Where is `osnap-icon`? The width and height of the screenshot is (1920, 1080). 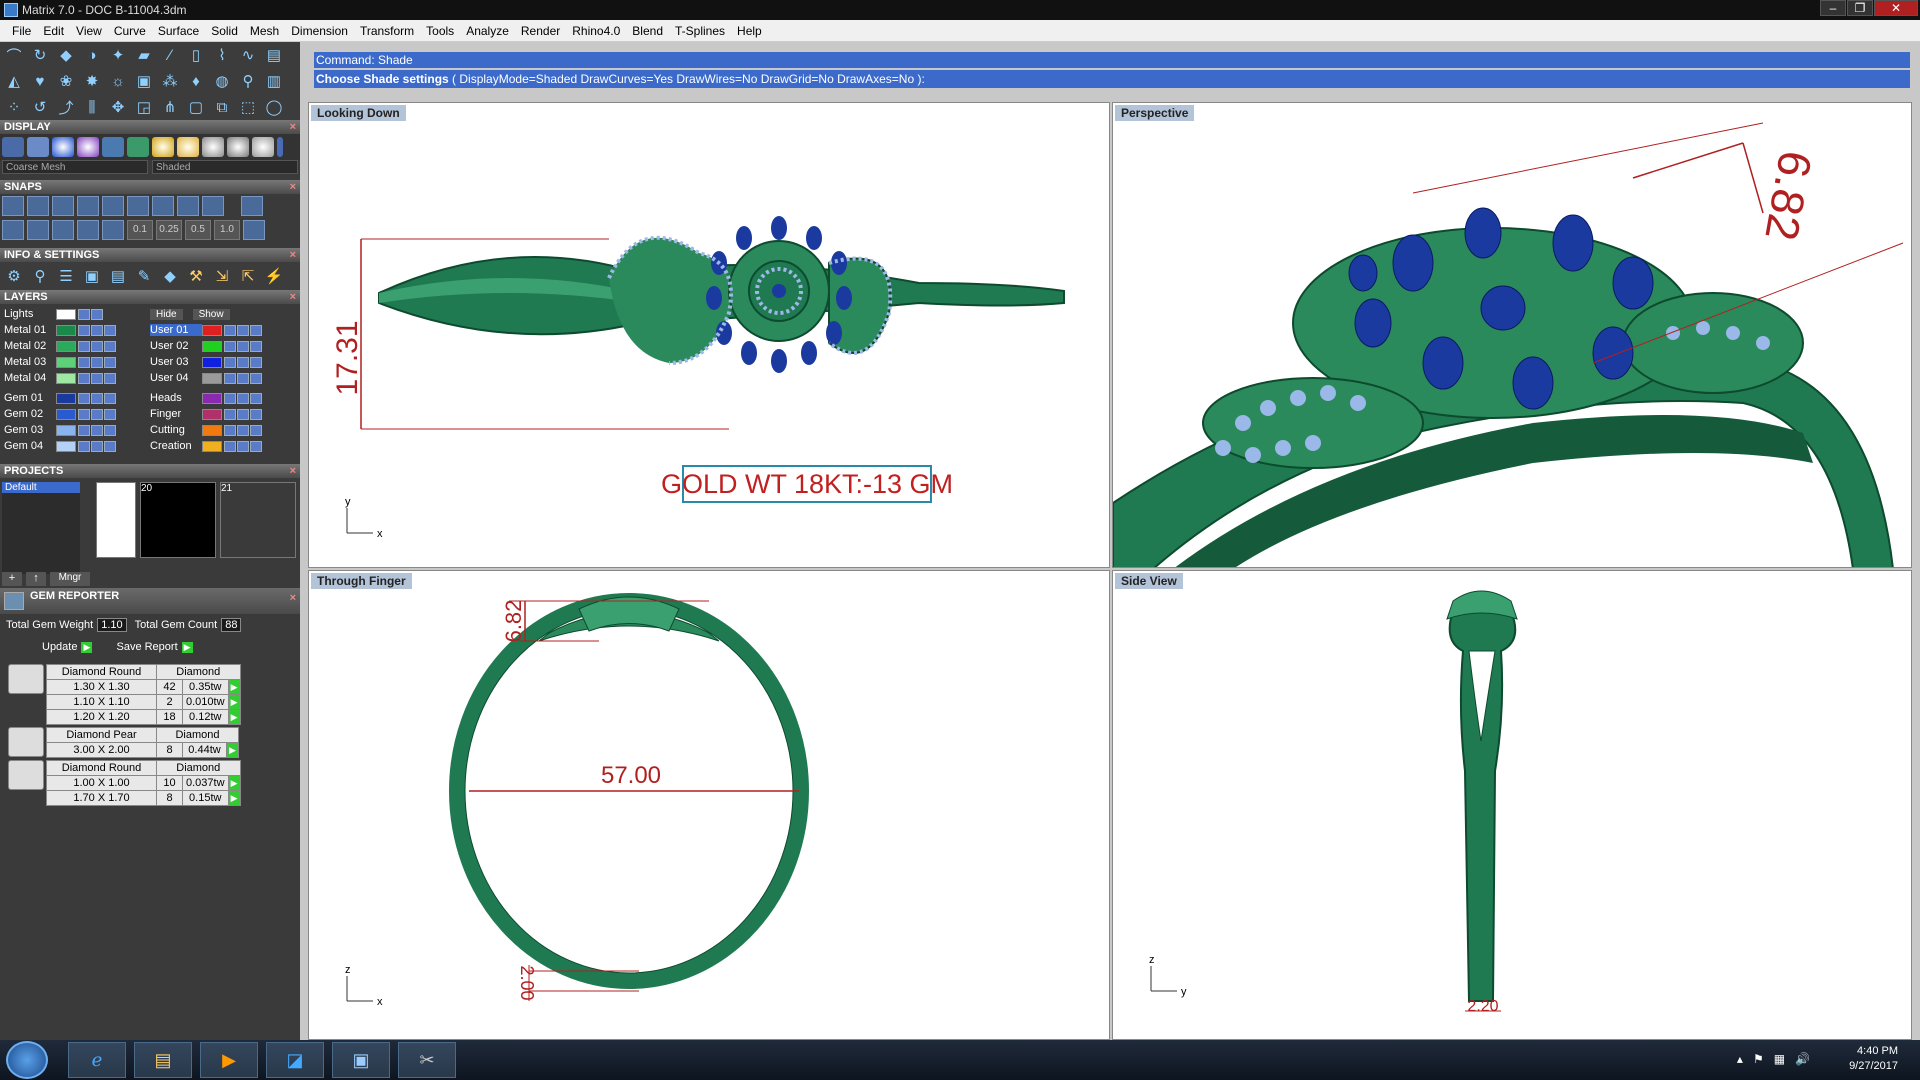 osnap-icon is located at coordinates (88, 230).